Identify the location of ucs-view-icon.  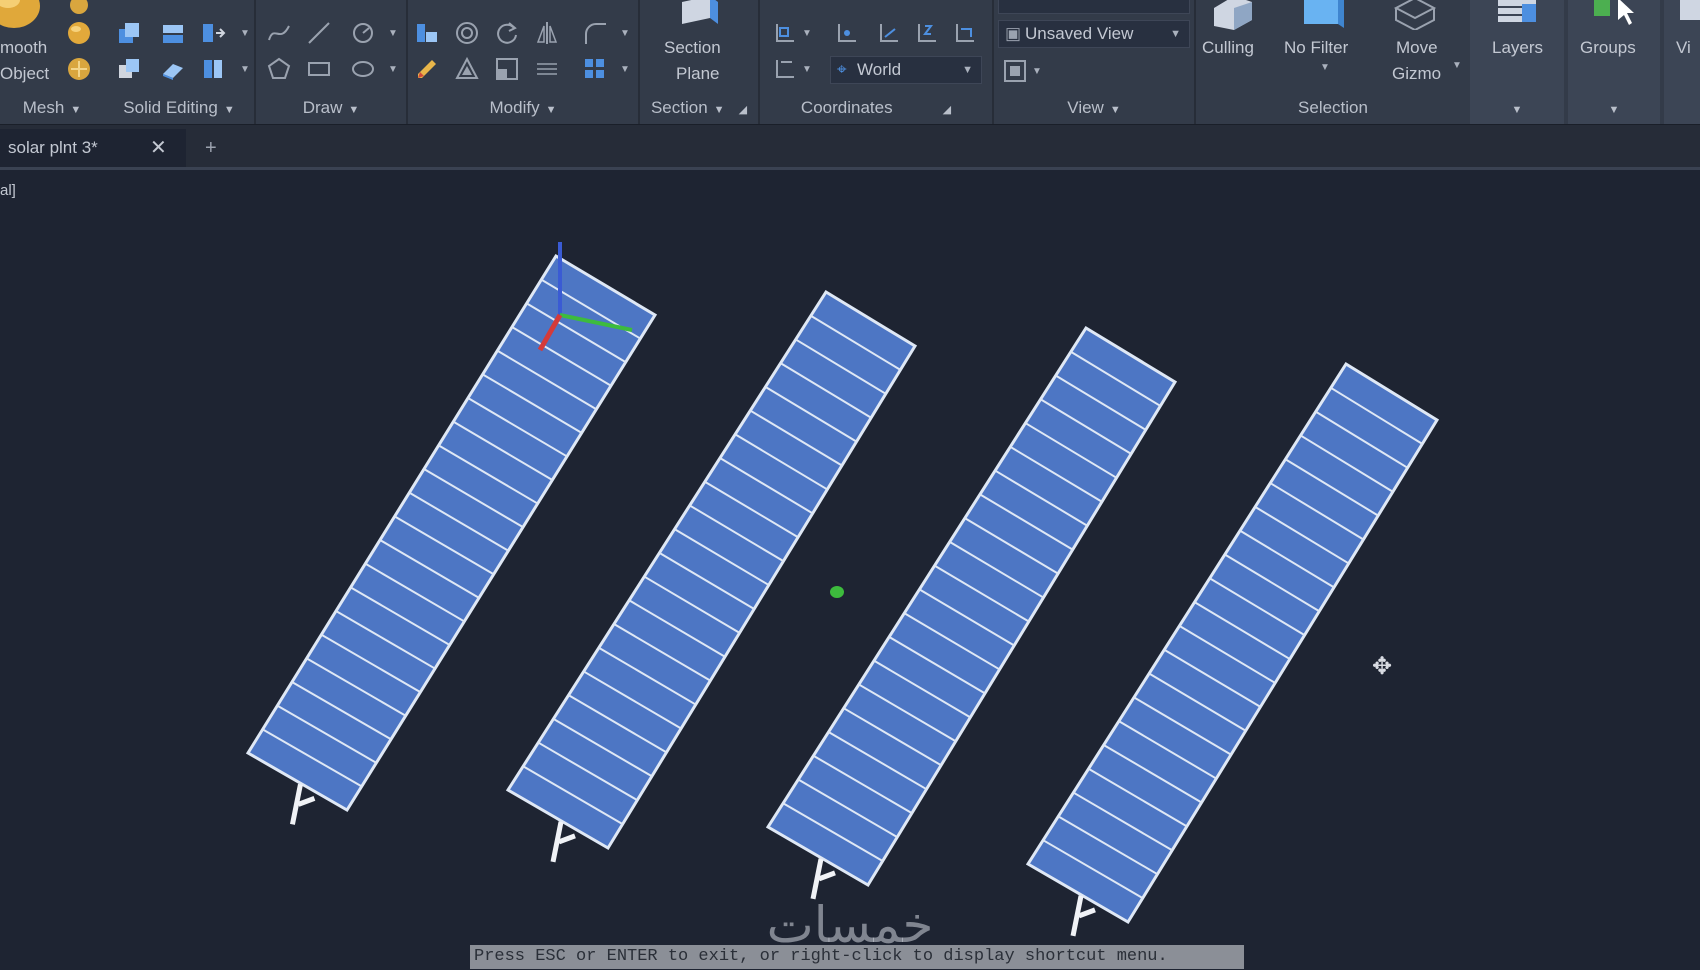
(965, 33).